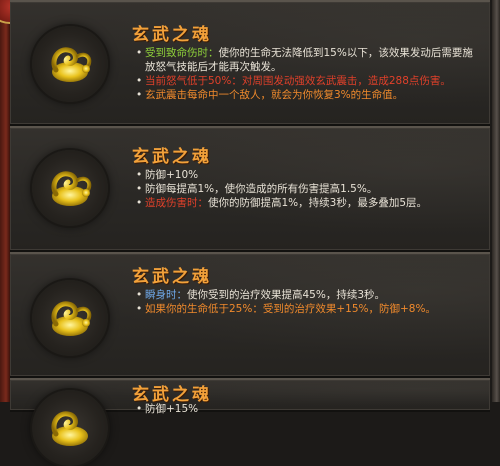 The height and width of the screenshot is (466, 500). Describe the element at coordinates (172, 175) in the screenshot. I see `effect-text: 防御+10%` at that location.